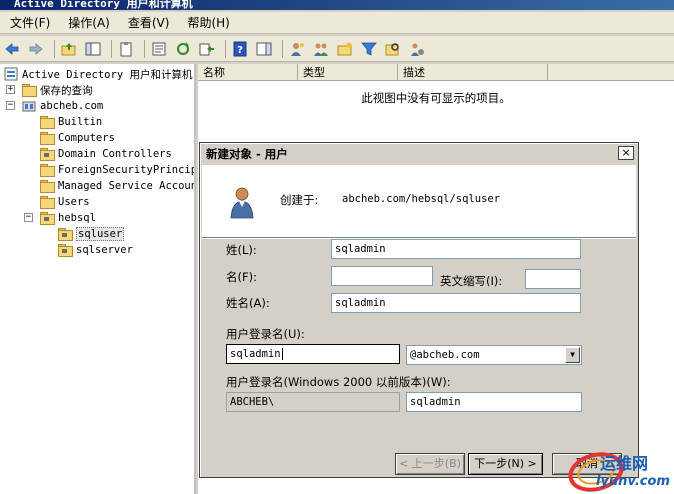 This screenshot has width=674, height=494. Describe the element at coordinates (127, 186) in the screenshot. I see `tree-label-managed-service-accounts: Managed Service Accounts` at that location.